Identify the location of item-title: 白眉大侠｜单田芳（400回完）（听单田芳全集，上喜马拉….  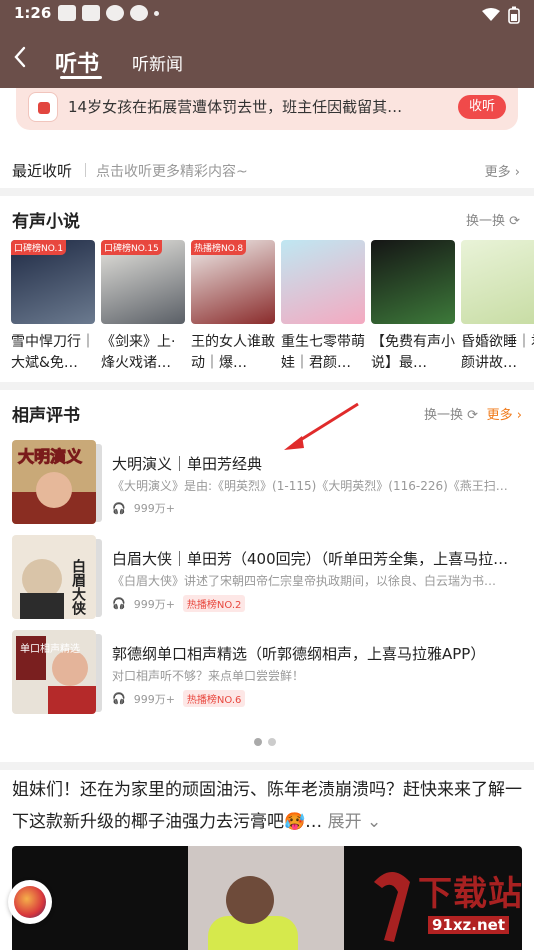
(310, 559).